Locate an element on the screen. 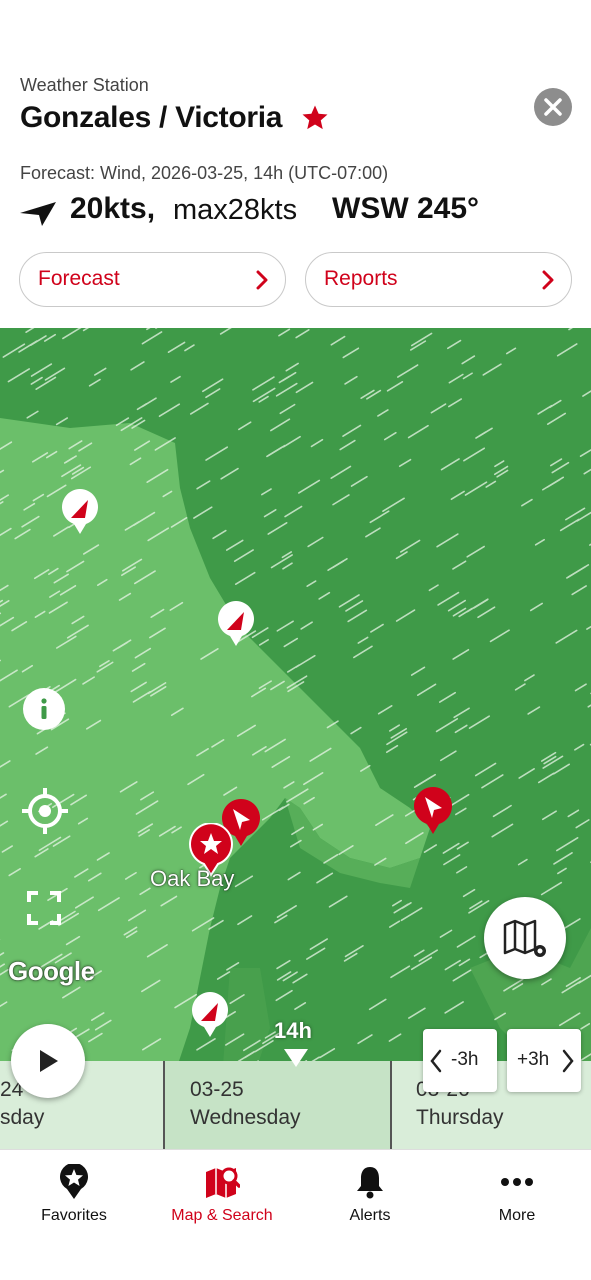  nav-alerts: Alerts is located at coordinates (370, 1195).